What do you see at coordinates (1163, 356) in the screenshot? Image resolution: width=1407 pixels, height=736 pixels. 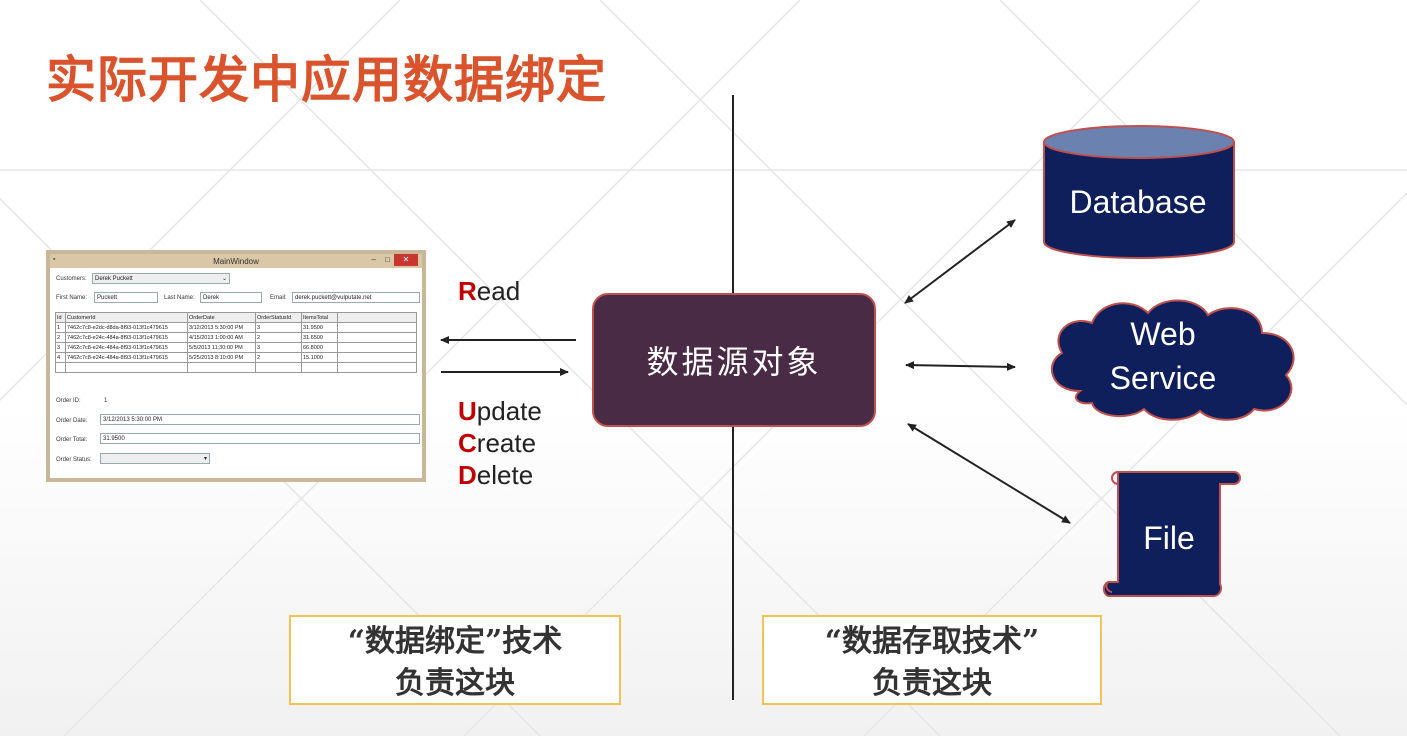 I see `web-service-label: Web Service` at bounding box center [1163, 356].